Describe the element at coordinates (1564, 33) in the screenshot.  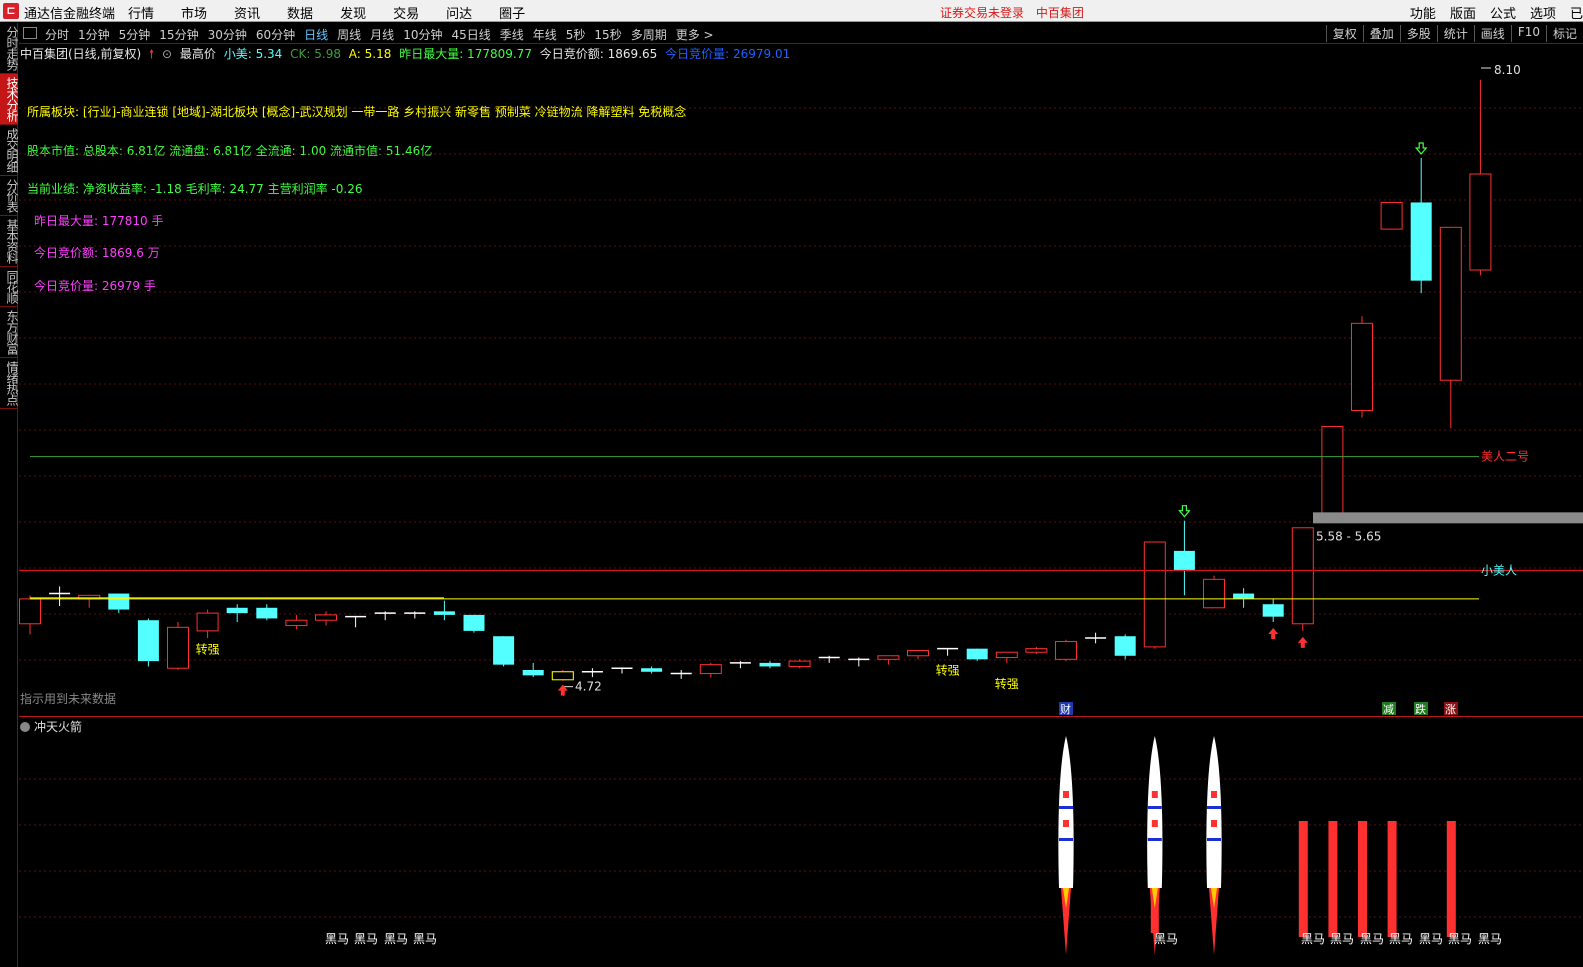
I see `tool-6: 标记` at that location.